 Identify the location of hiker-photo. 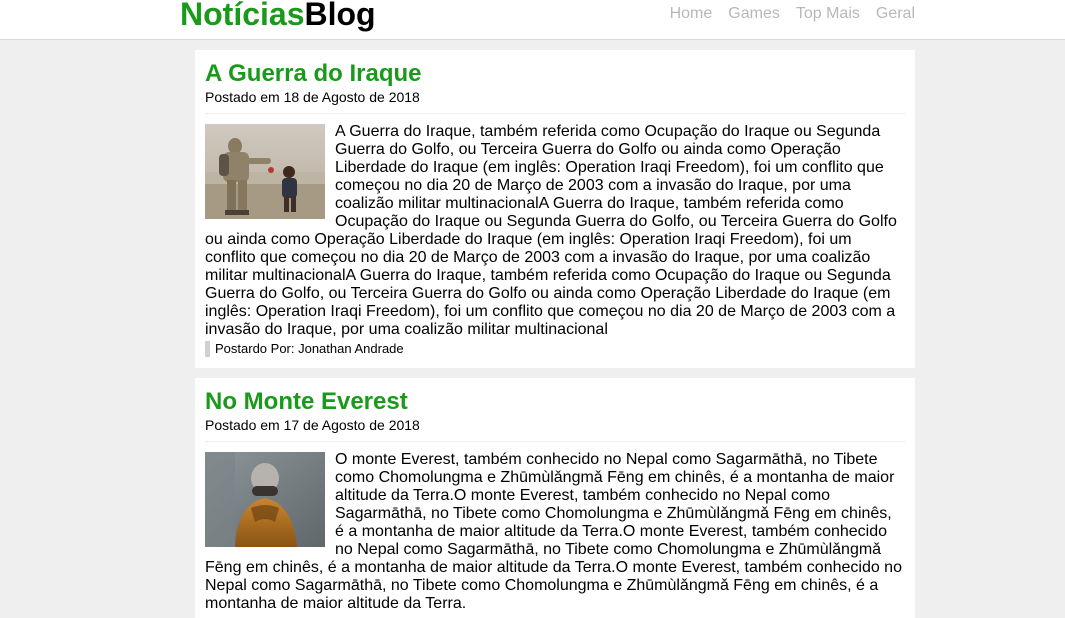
(265, 499).